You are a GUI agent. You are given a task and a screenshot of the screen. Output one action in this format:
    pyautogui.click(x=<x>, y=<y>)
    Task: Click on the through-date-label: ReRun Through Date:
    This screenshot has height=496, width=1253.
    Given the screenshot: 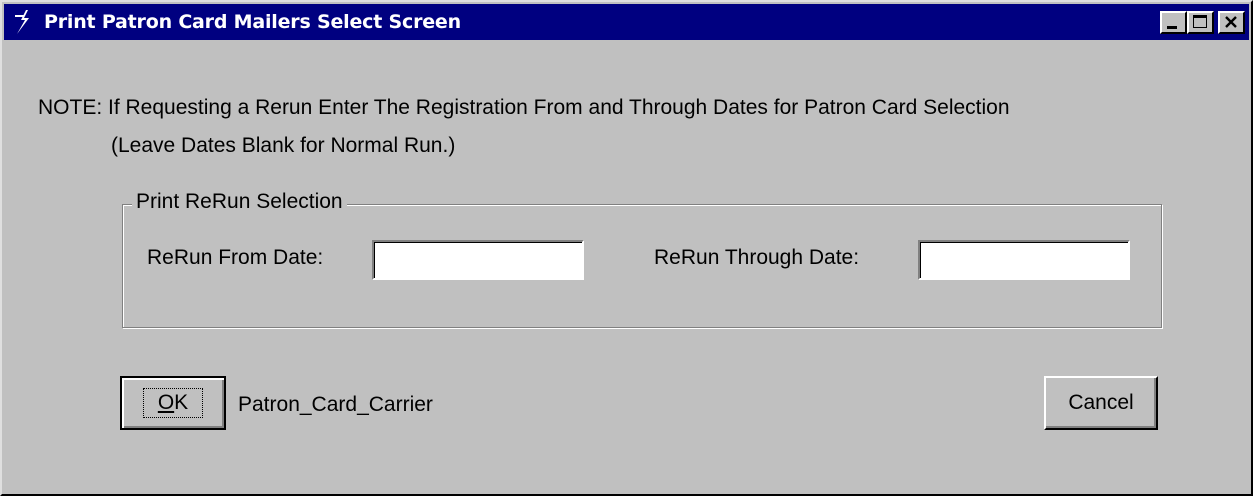 What is the action you would take?
    pyautogui.click(x=757, y=257)
    